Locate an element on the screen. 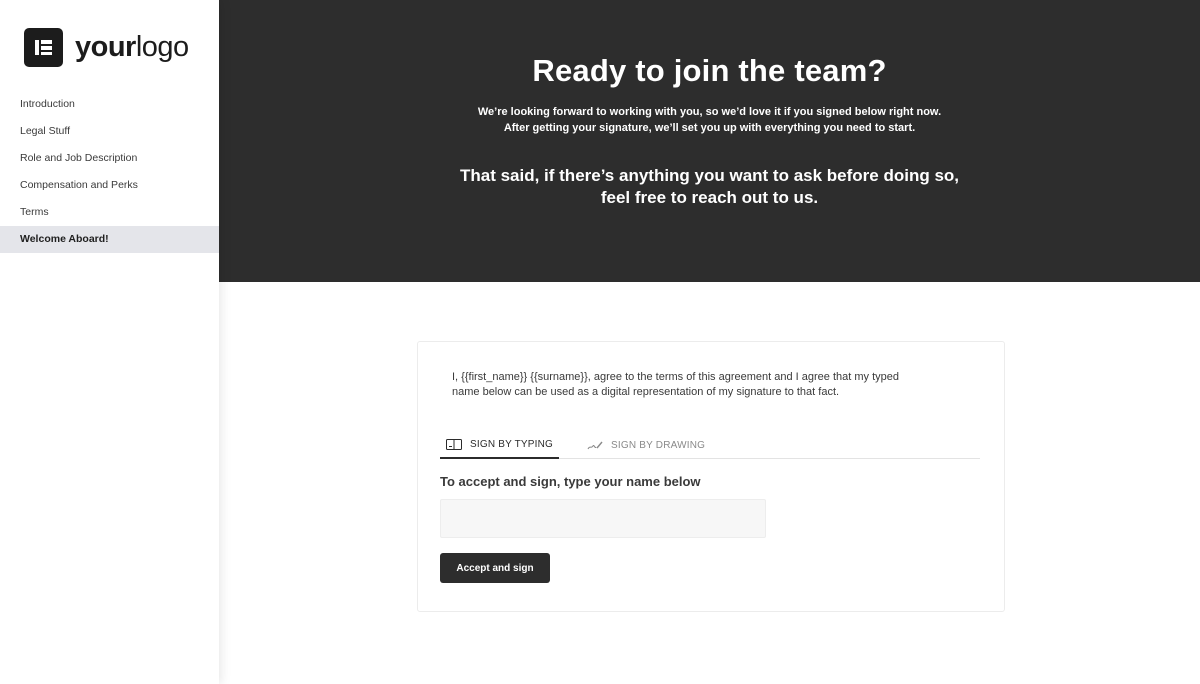 The width and height of the screenshot is (1200, 684). hero-note-line-2: feel free to reach out to us. is located at coordinates (709, 197).